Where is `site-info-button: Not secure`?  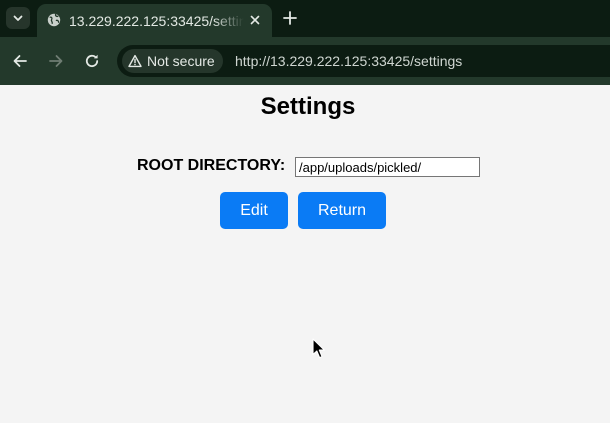 site-info-button: Not secure is located at coordinates (172, 61).